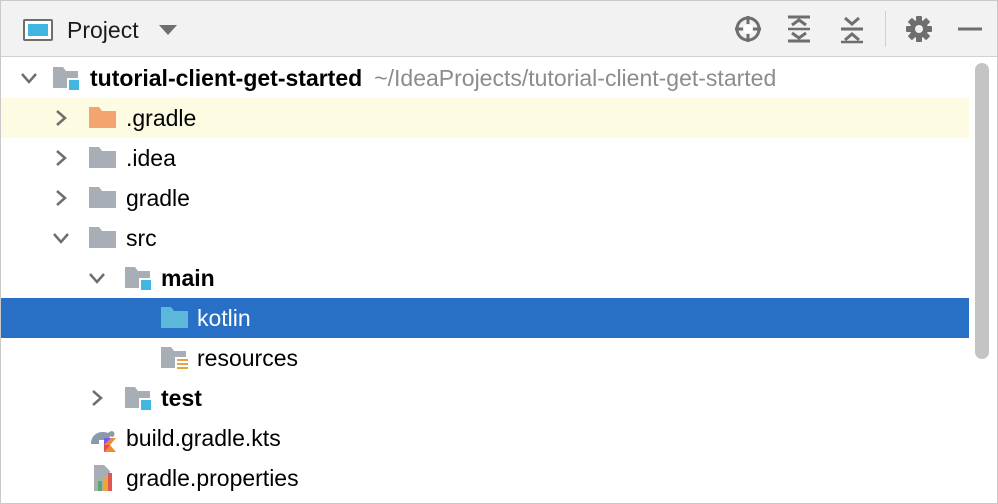  Describe the element at coordinates (485, 398) in the screenshot. I see `tree-row-test: test` at that location.